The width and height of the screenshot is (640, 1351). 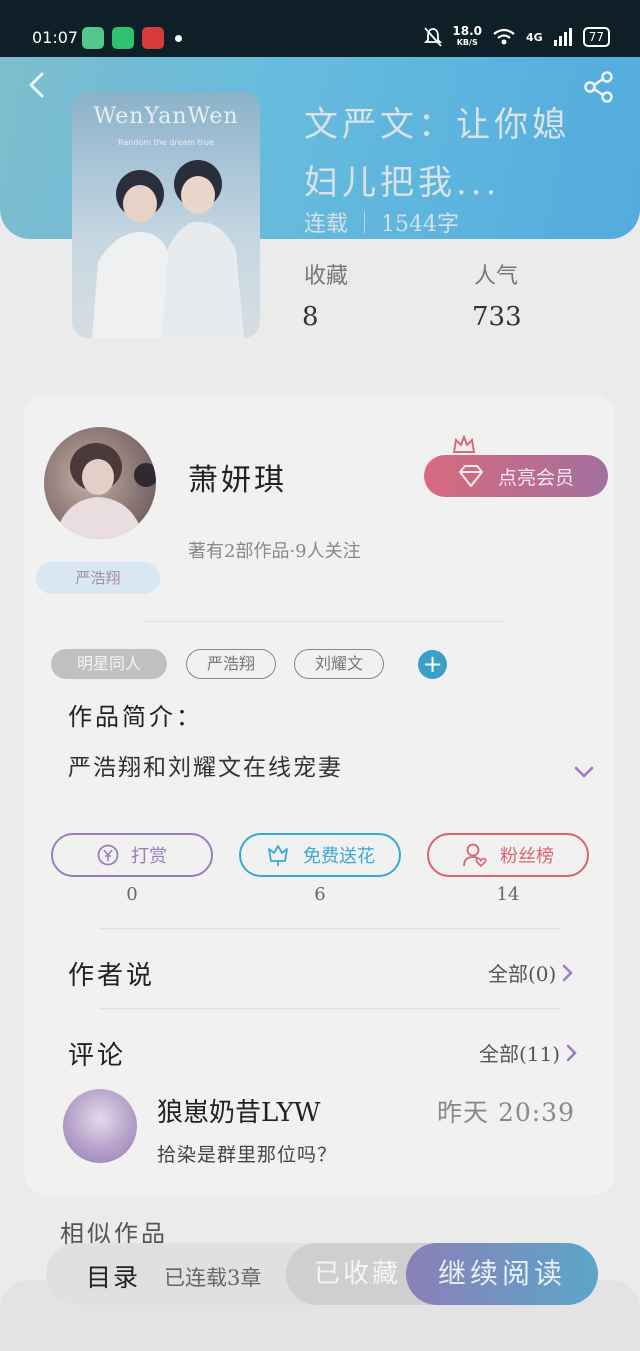 What do you see at coordinates (178, 38) in the screenshot?
I see `notification-dot-icon` at bounding box center [178, 38].